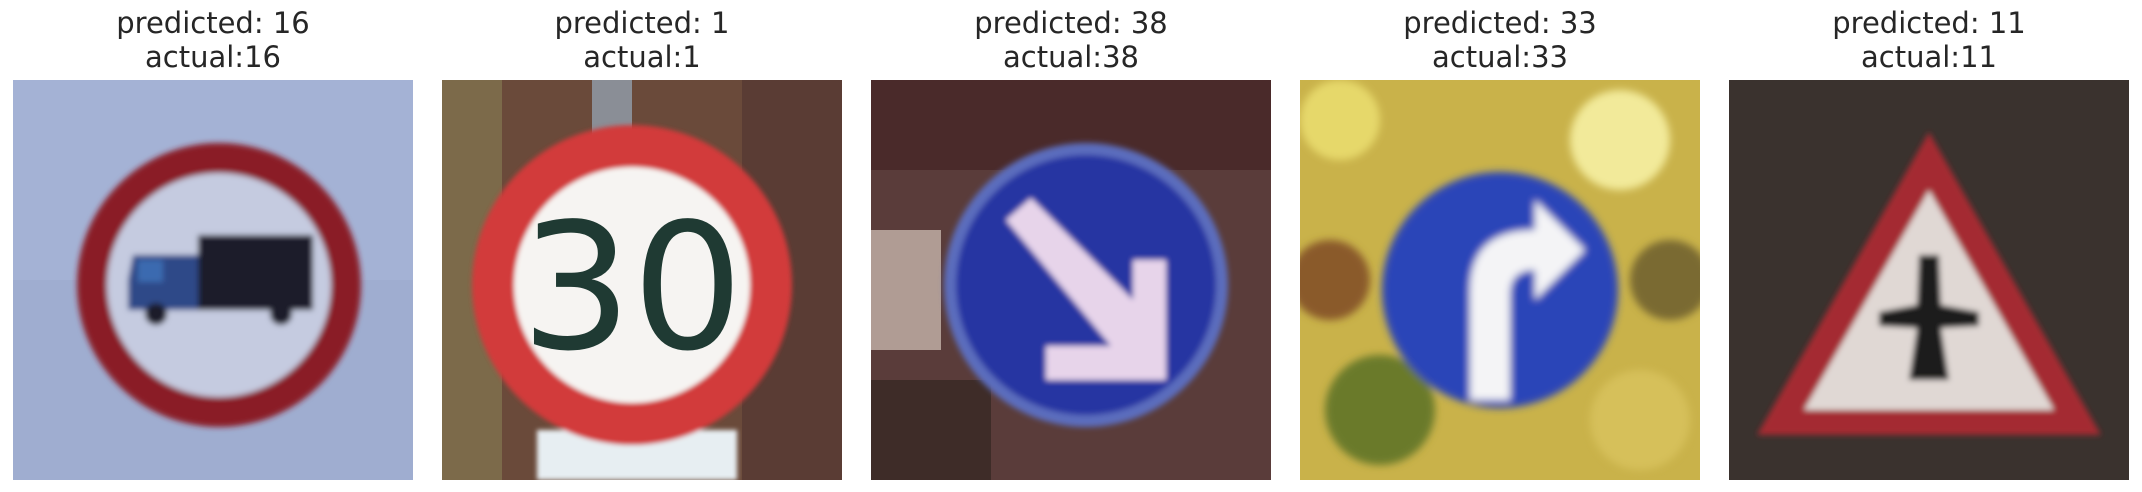 The width and height of the screenshot is (2142, 492). Describe the element at coordinates (642, 57) in the screenshot. I see `actual-label: actual:1` at that location.